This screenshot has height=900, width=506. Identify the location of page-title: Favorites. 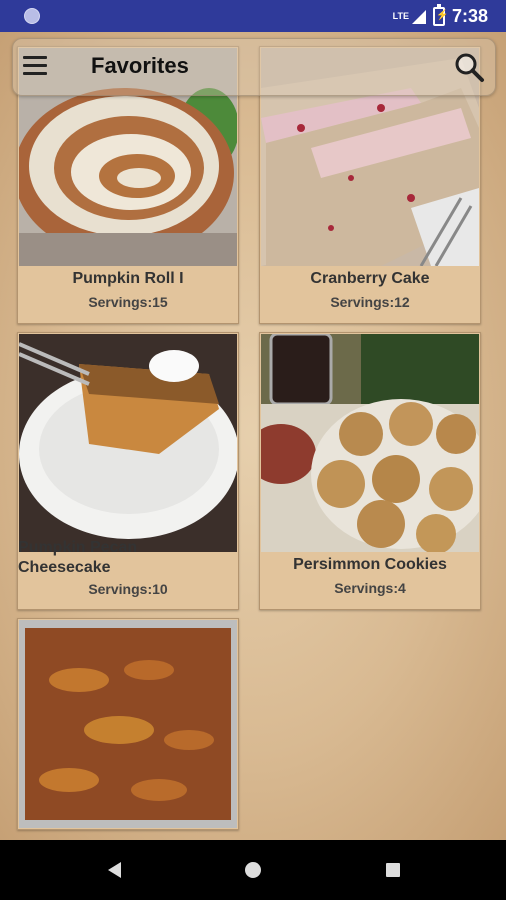
(140, 65).